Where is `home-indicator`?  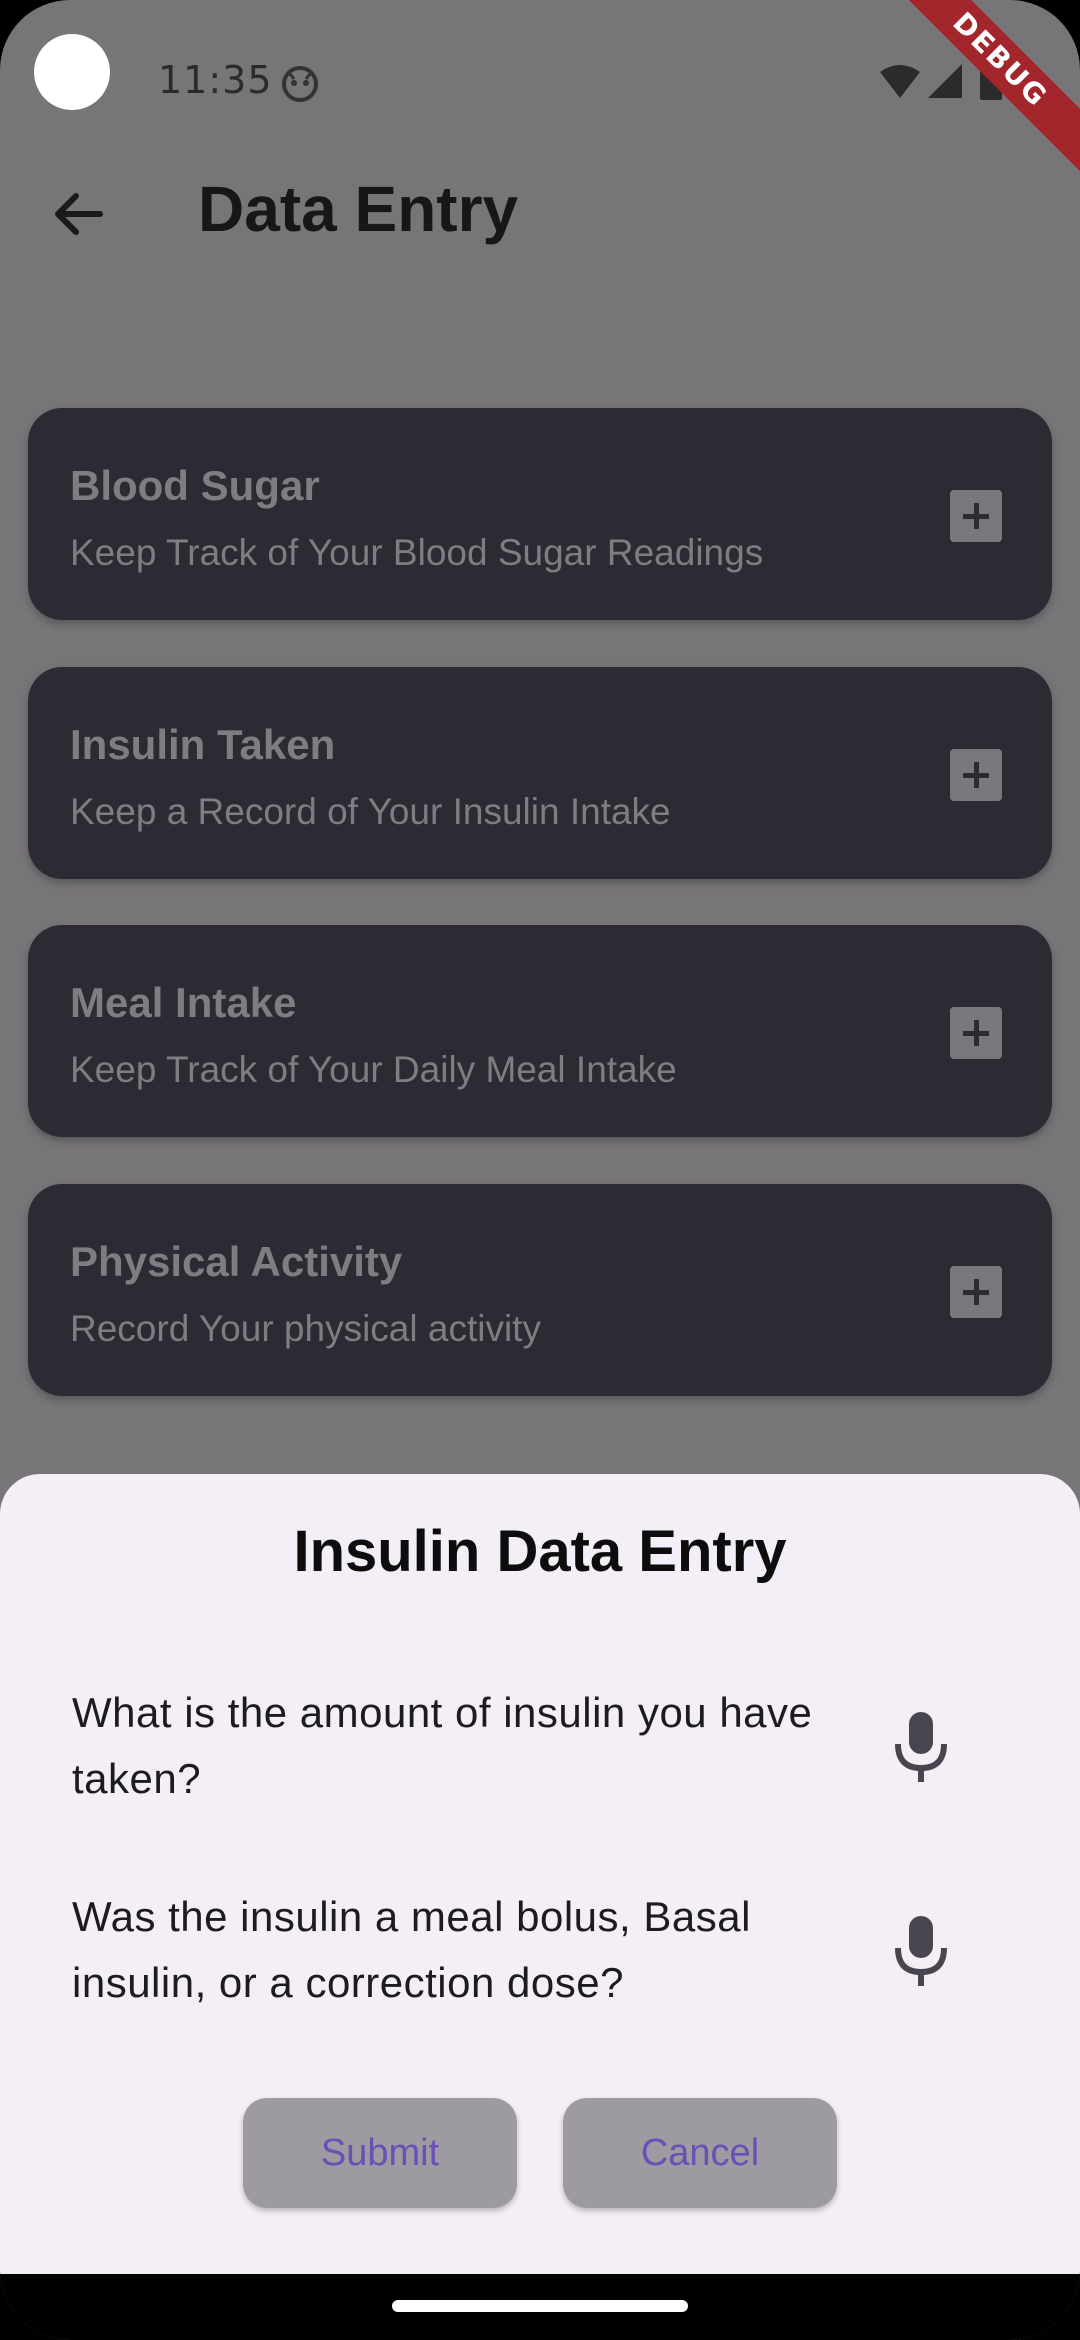 home-indicator is located at coordinates (540, 2306).